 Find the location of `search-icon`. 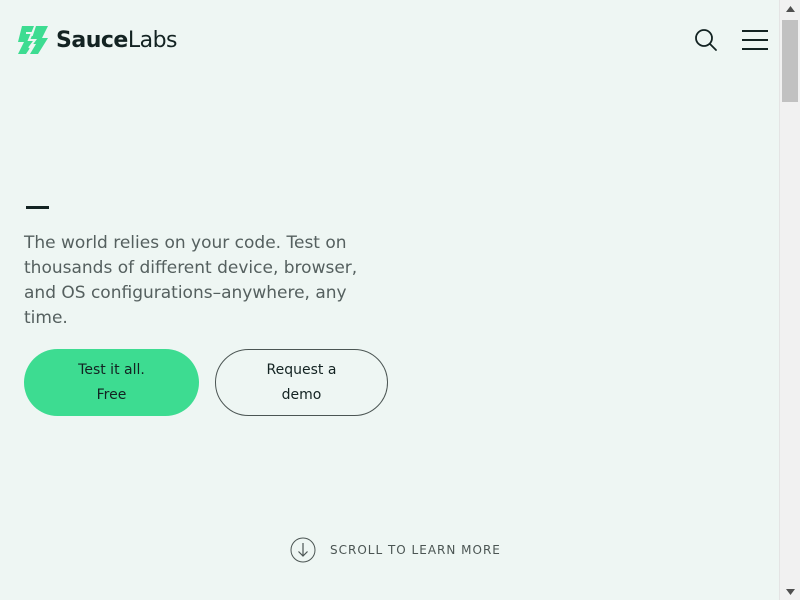

search-icon is located at coordinates (706, 40).